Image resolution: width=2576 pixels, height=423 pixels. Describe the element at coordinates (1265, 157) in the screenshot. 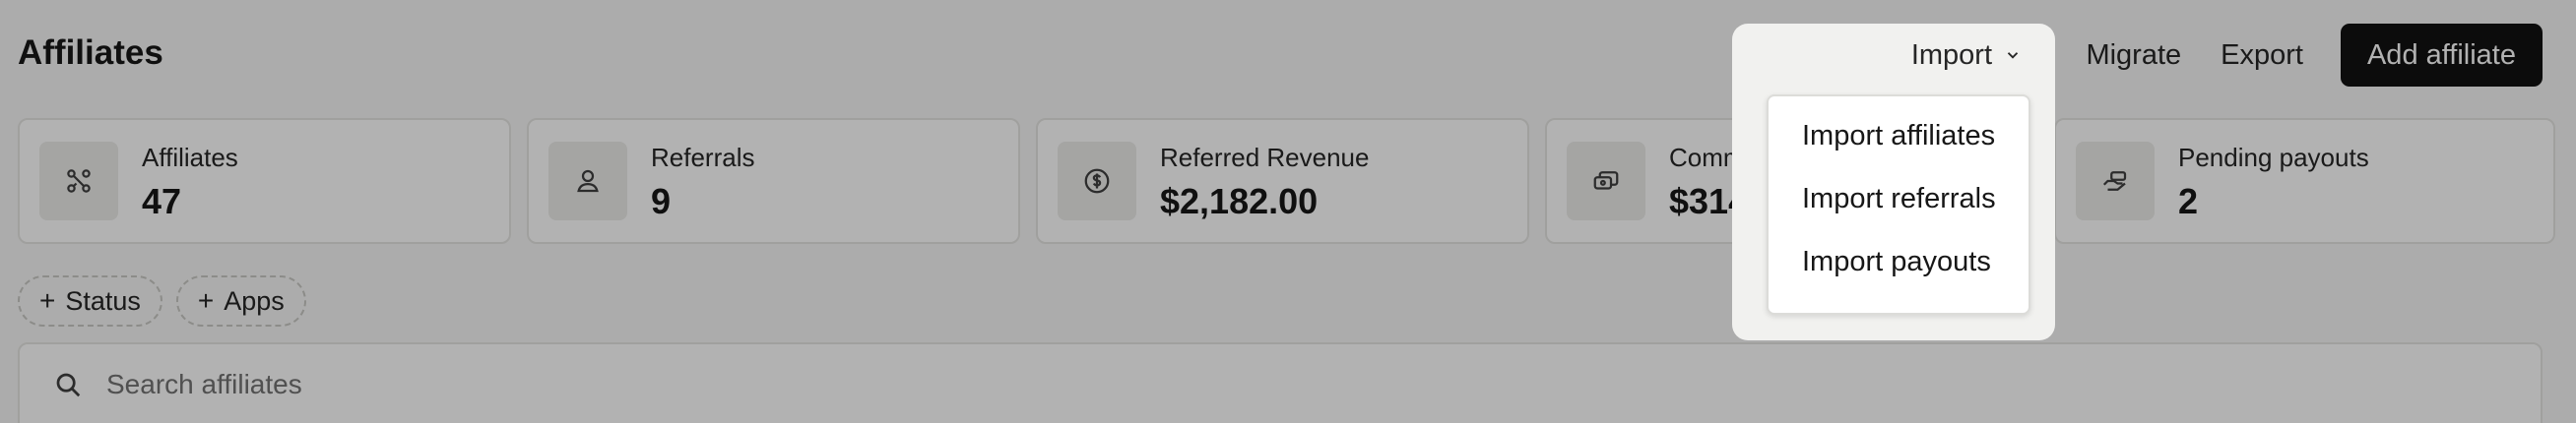

I see `stat-label: Referred Revenue` at that location.